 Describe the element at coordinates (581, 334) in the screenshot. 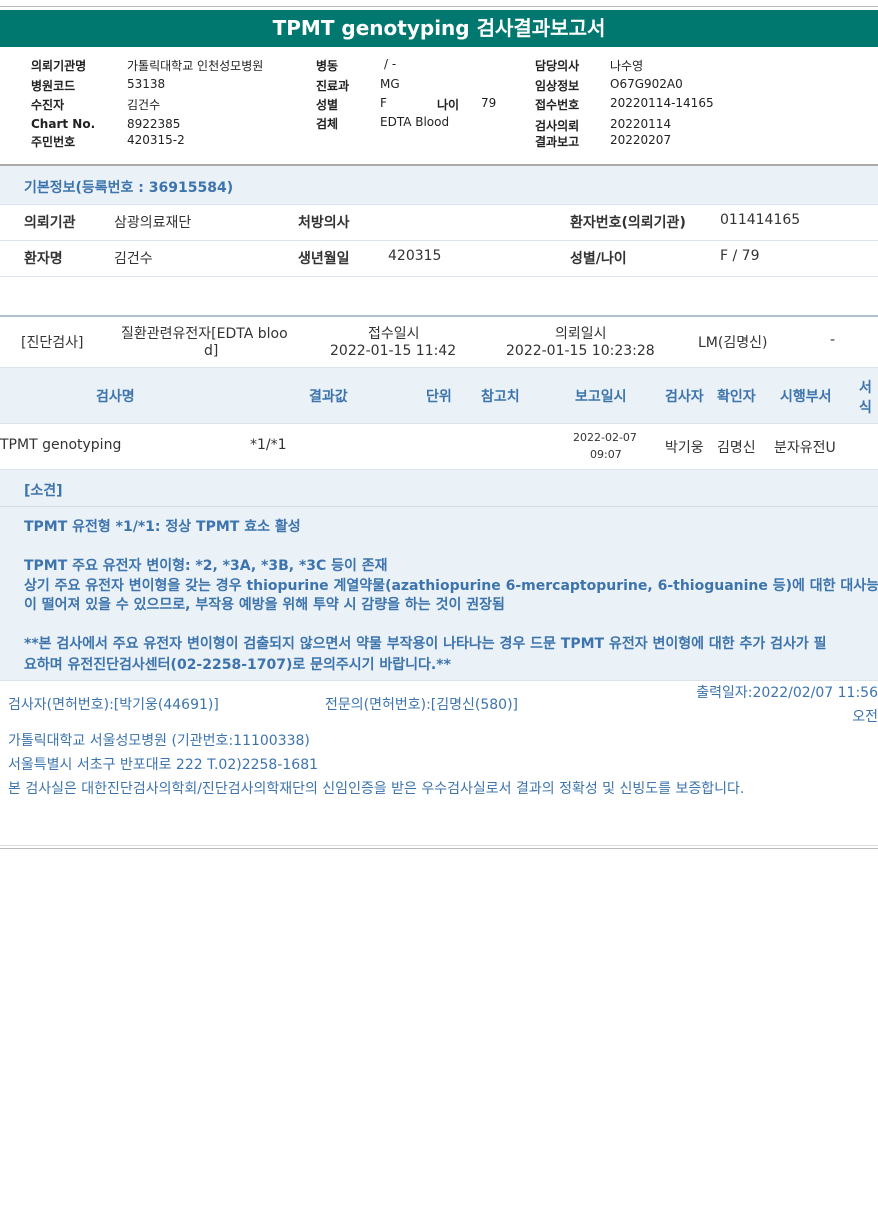

I see `request-label: 의뢰일시` at that location.